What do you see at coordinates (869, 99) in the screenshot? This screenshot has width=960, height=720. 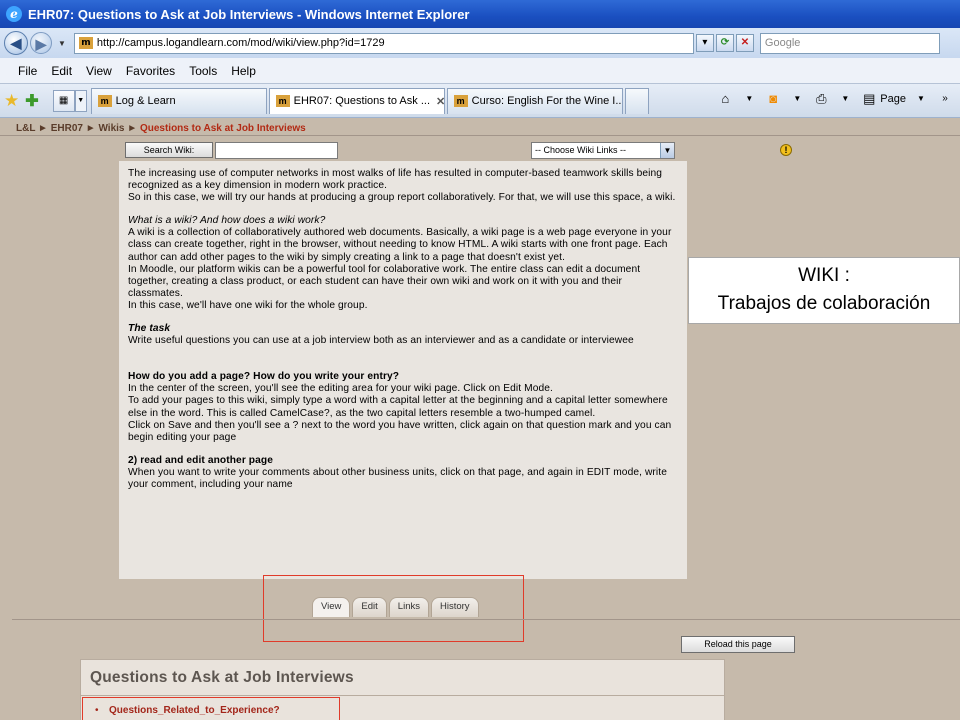 I see `page-icon: ▤` at bounding box center [869, 99].